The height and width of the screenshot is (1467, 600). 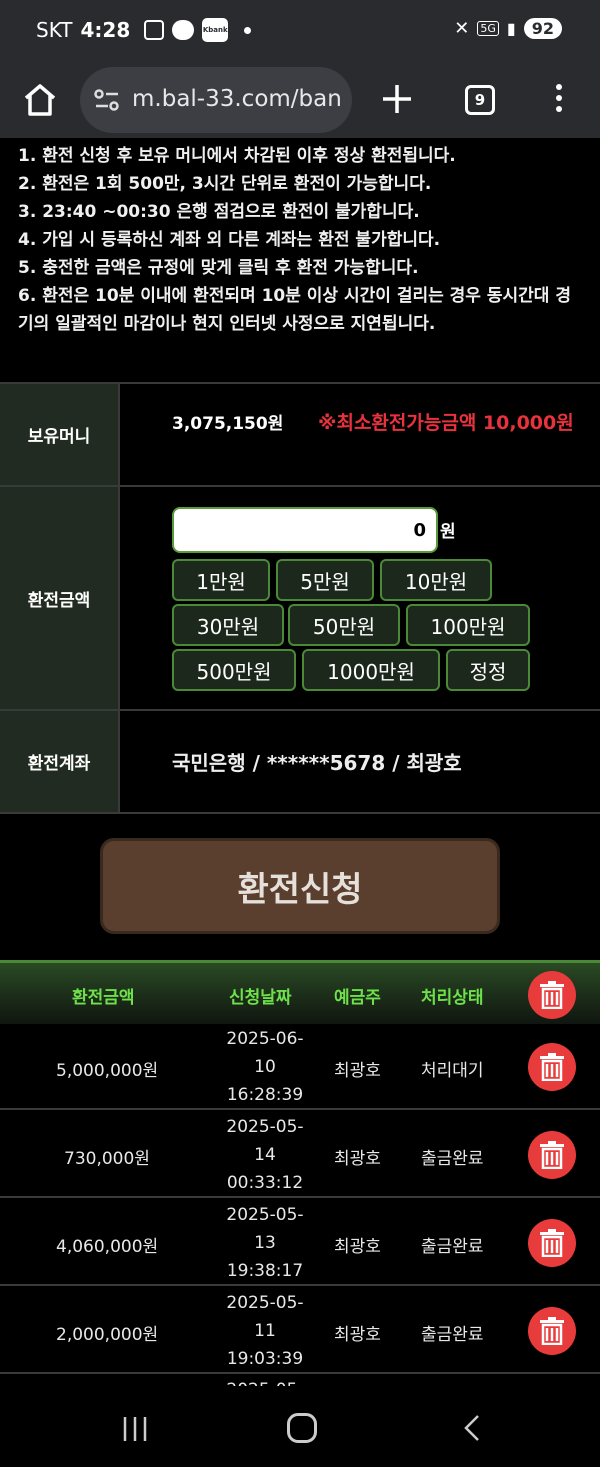 I want to click on reset-amount-button: 정정, so click(x=488, y=670).